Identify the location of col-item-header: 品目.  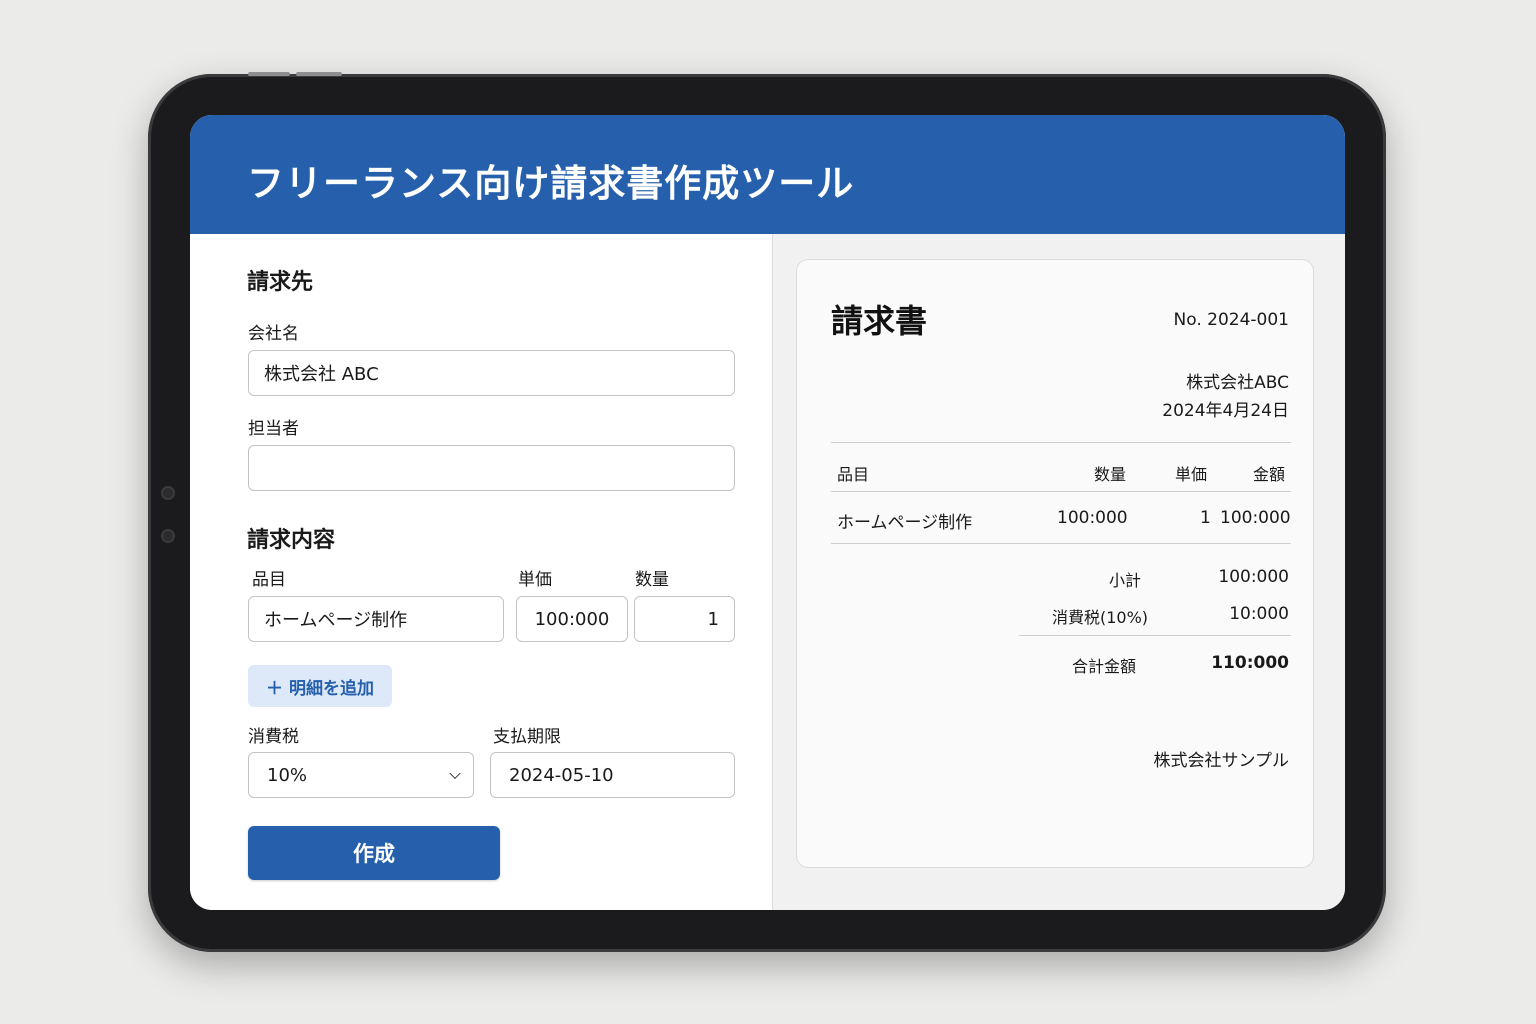
(853, 474).